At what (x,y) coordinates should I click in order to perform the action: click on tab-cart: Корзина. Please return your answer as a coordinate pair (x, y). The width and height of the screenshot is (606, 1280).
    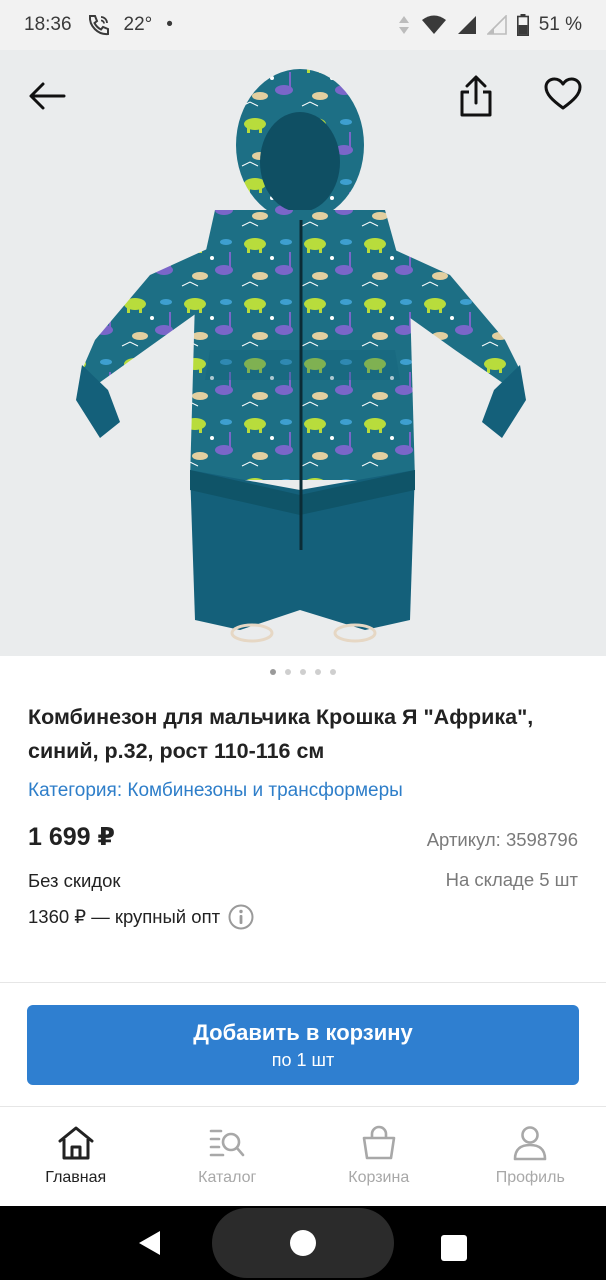
    Looking at the image, I should click on (379, 1156).